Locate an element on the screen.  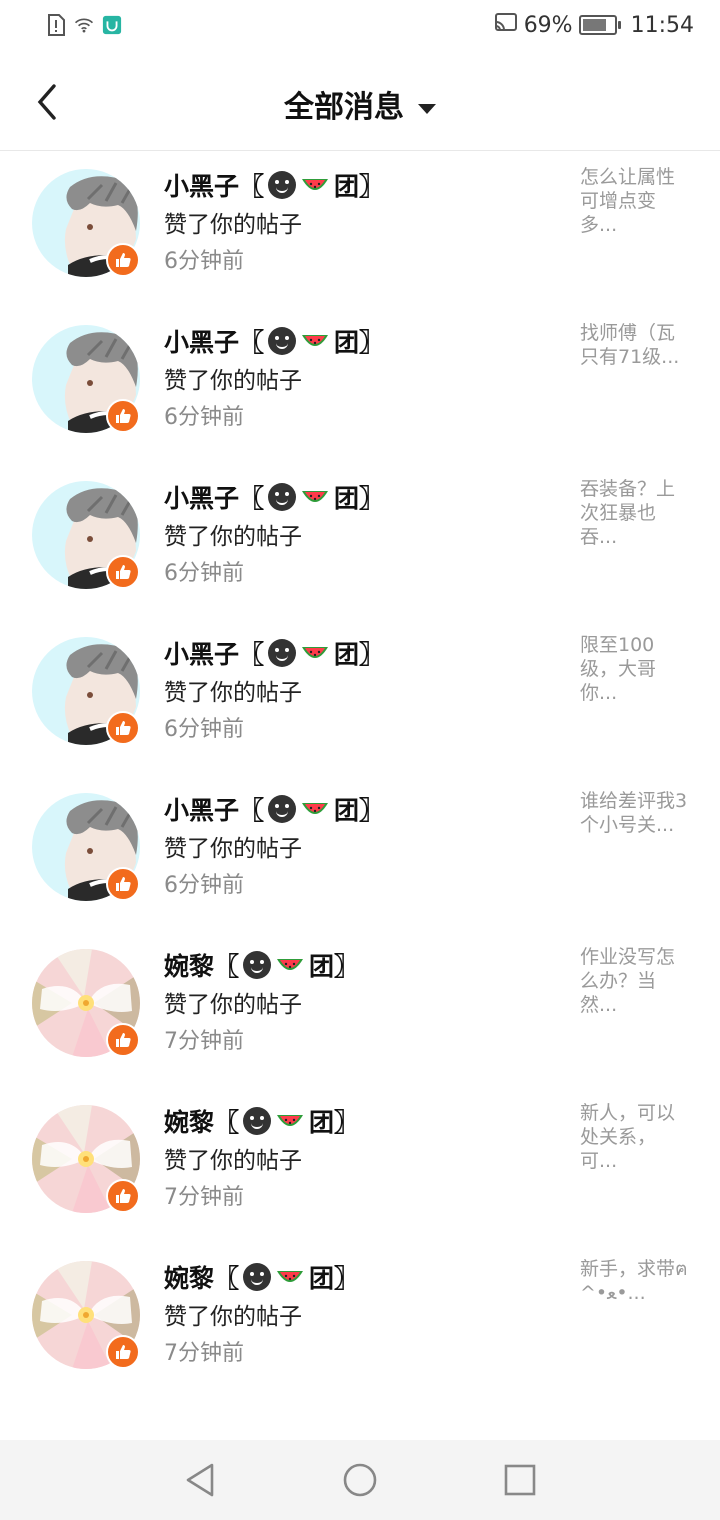
cast-icon is located at coordinates (506, 25).